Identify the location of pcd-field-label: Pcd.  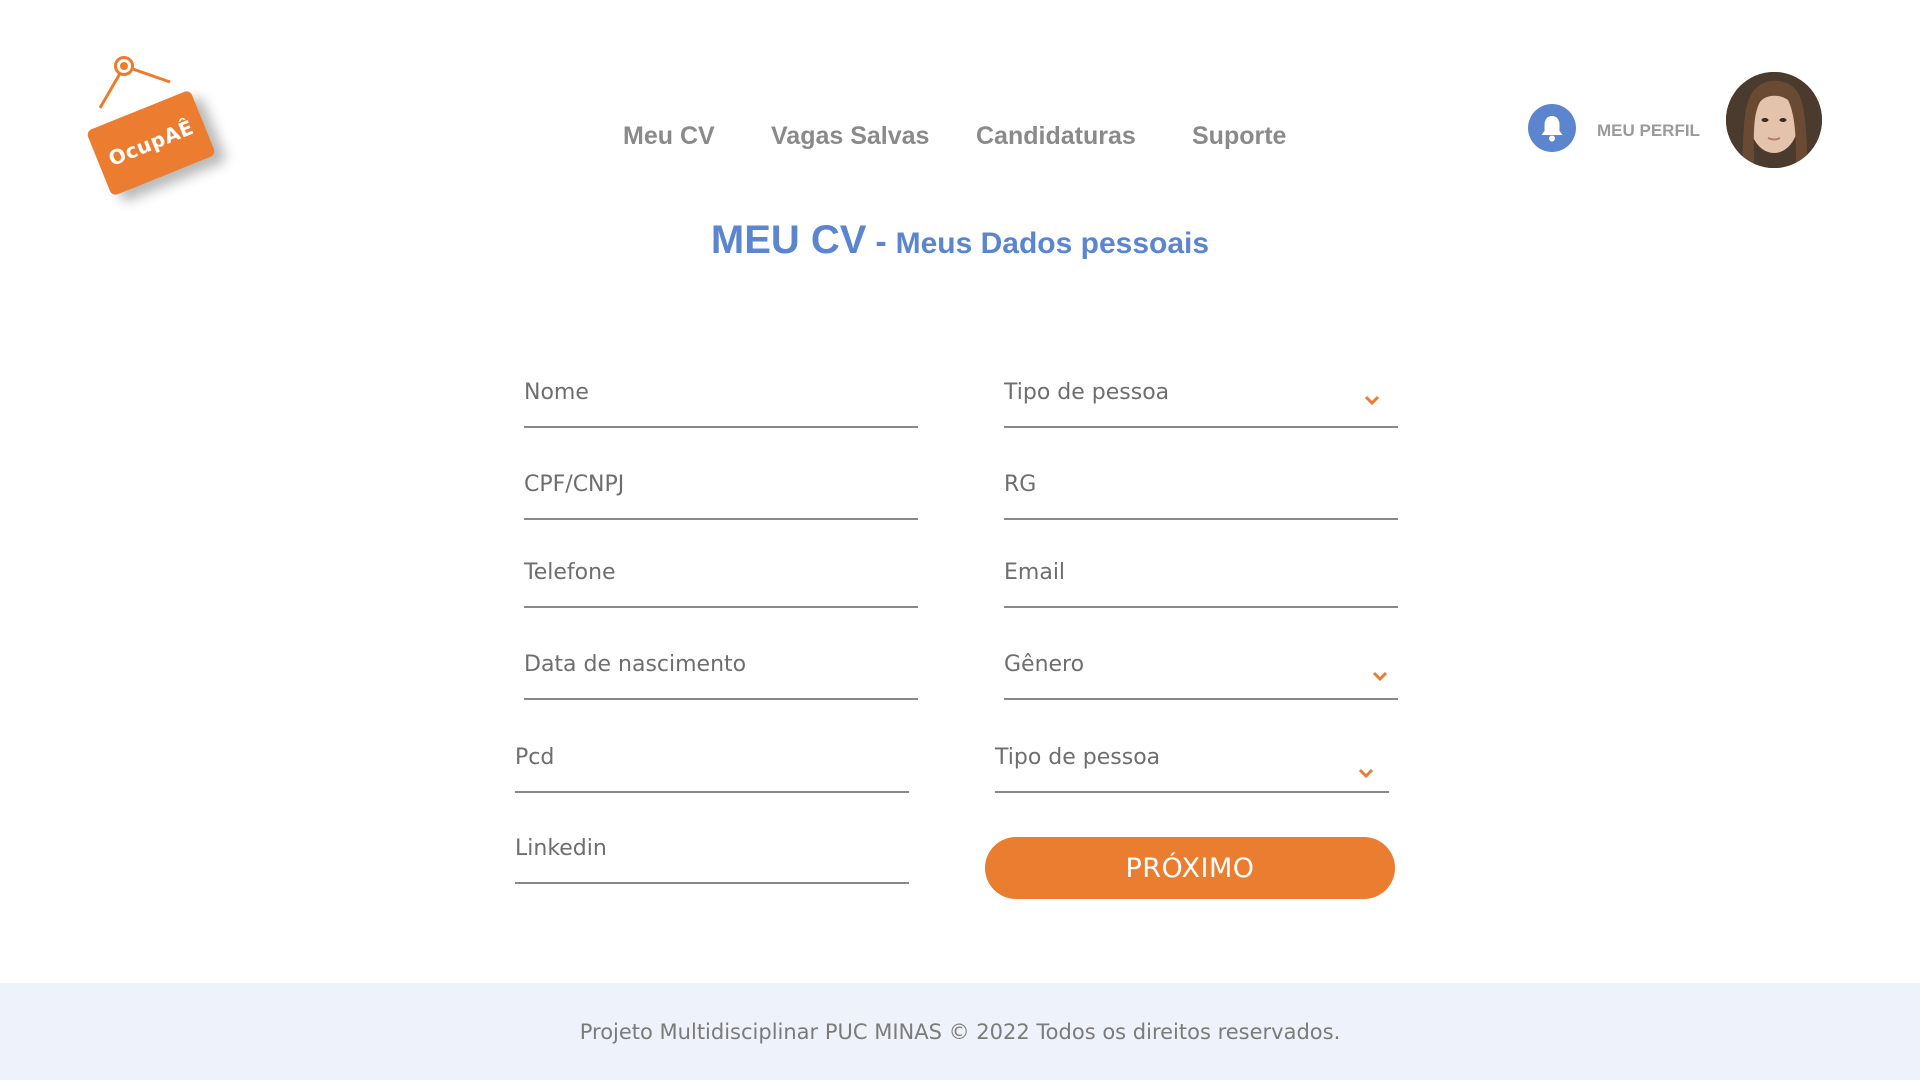
(535, 757).